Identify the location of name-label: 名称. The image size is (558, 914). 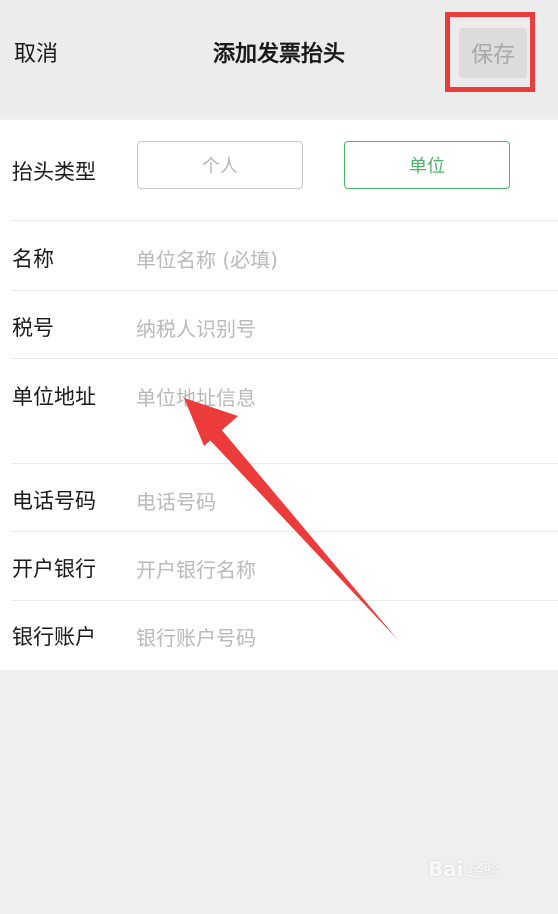
(33, 259).